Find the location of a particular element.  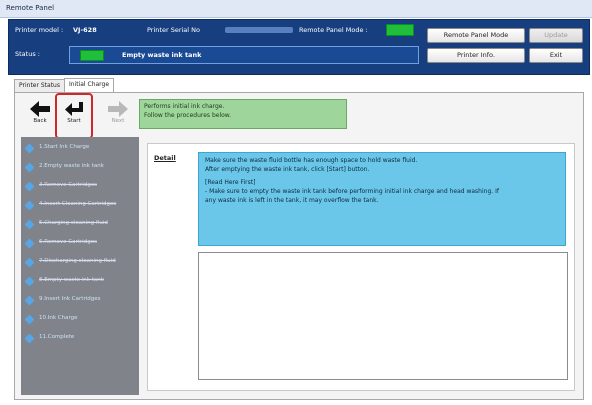

back-button: Back is located at coordinates (40, 115).